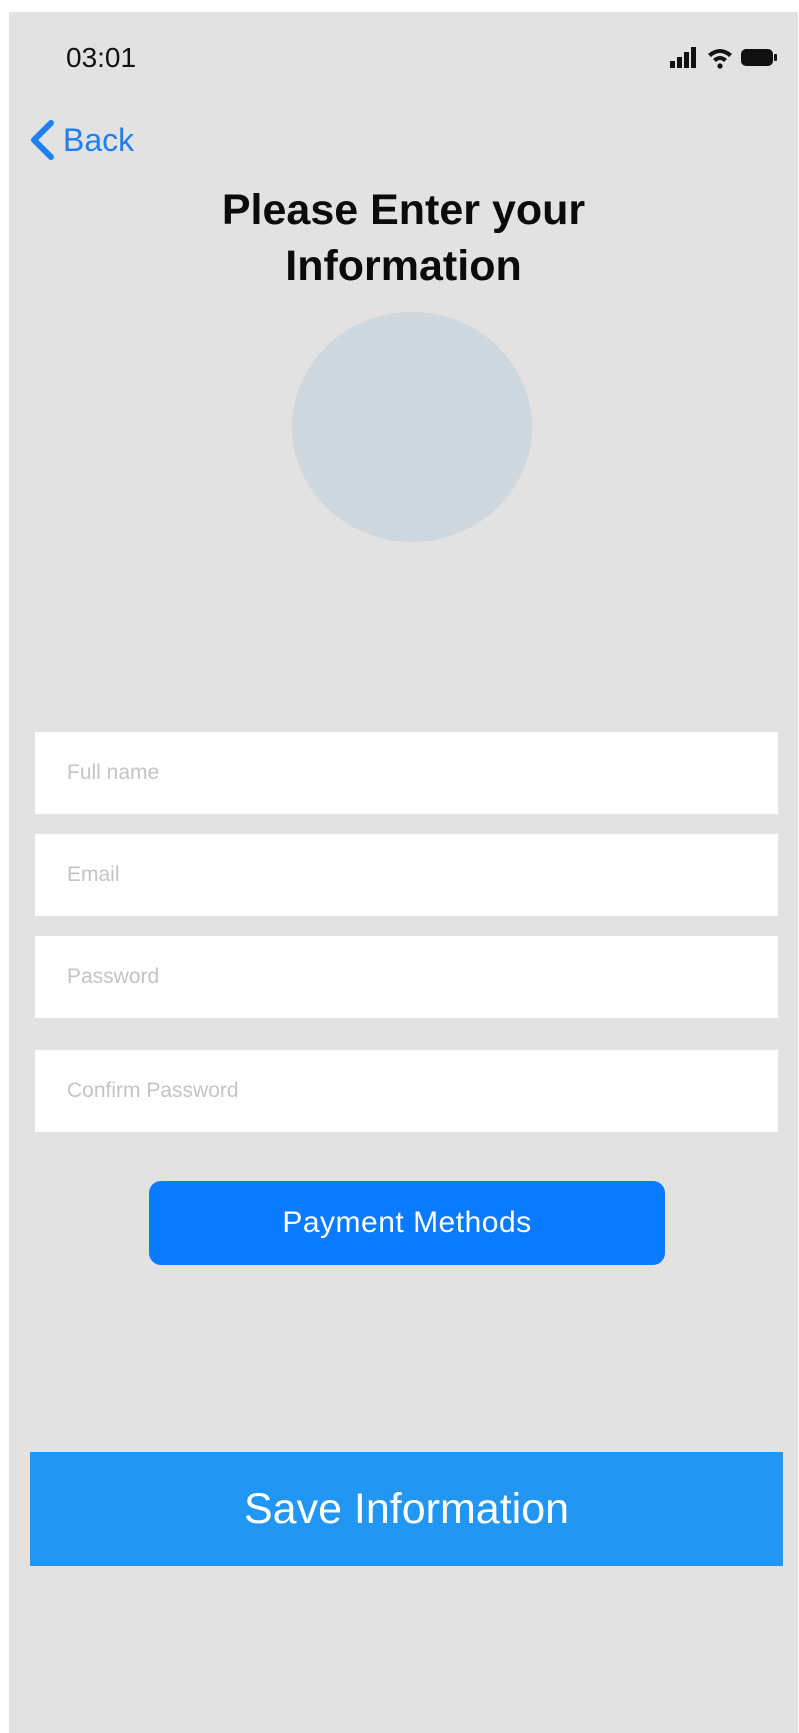  I want to click on password-input, so click(406, 977).